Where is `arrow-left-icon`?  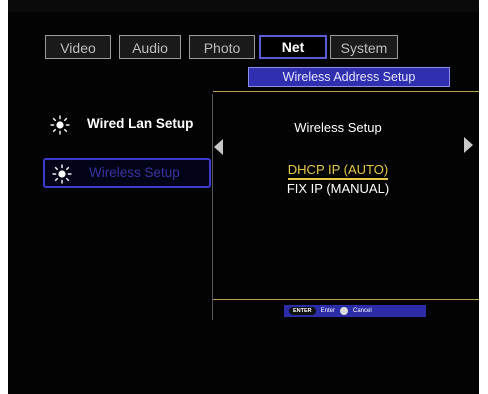 arrow-left-icon is located at coordinates (218, 147).